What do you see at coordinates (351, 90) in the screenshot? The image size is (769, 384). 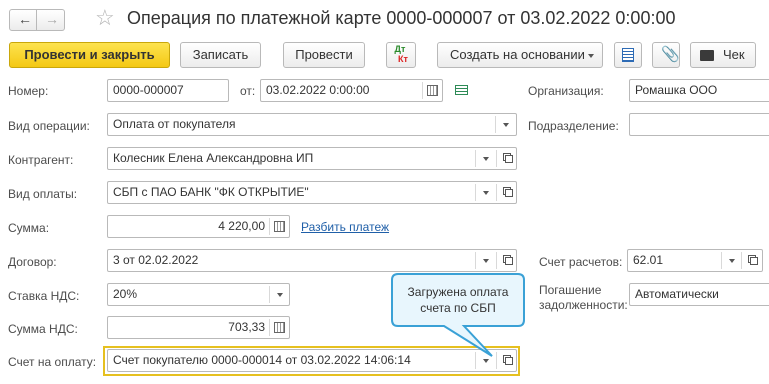 I see `date-field: 03.02.2022 0:00:00` at bounding box center [351, 90].